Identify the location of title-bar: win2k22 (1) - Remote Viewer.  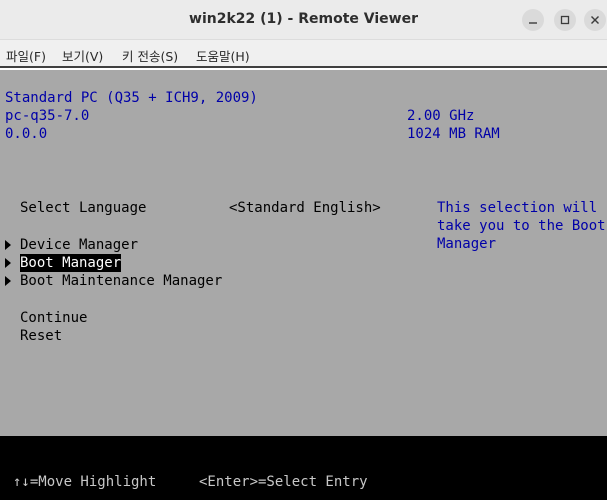
(303, 20).